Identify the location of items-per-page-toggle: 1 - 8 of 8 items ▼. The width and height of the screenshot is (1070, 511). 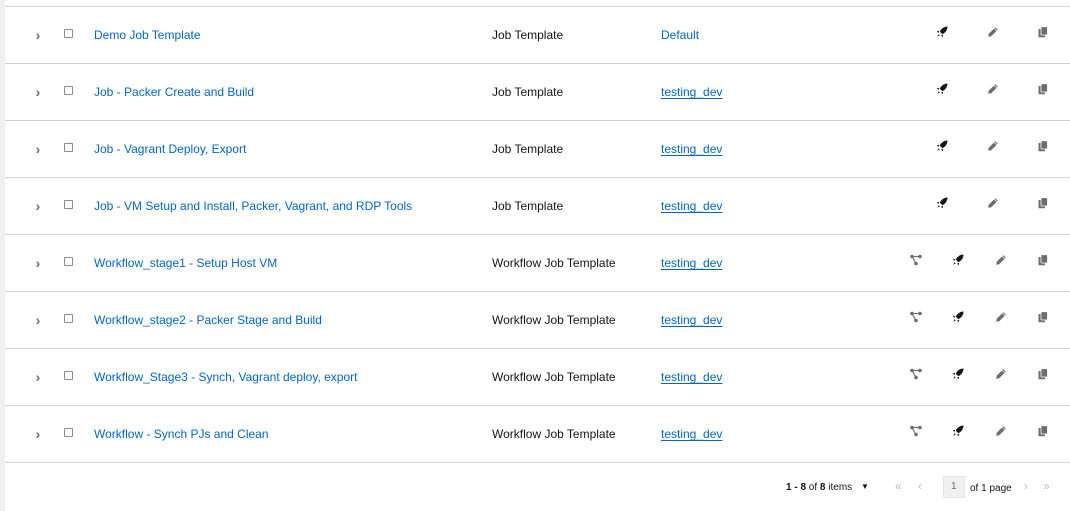
(827, 487).